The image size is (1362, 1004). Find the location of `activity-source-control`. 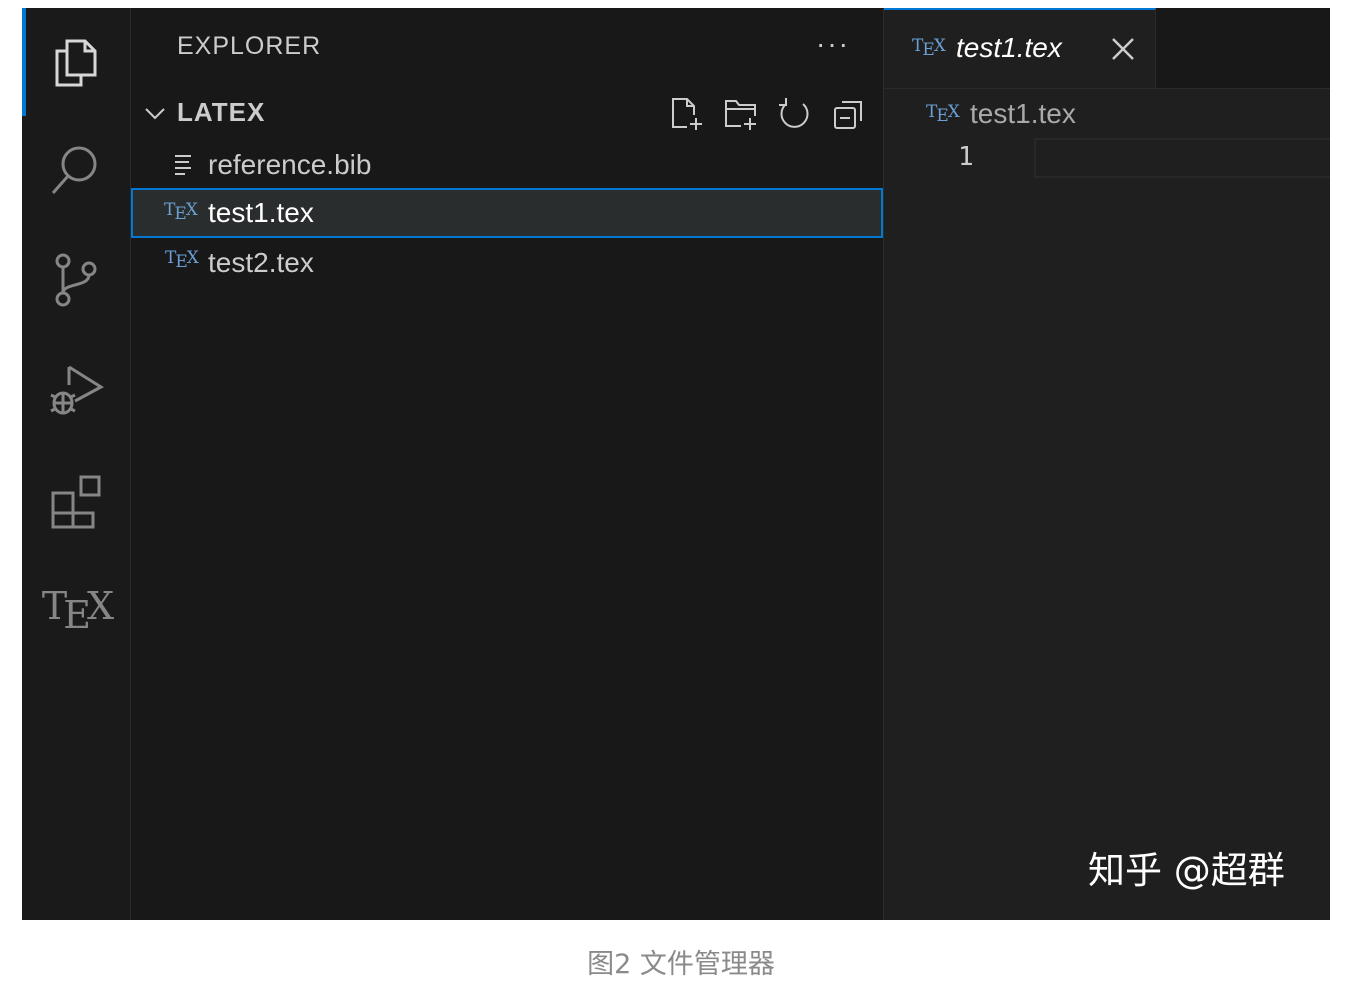

activity-source-control is located at coordinates (76, 280).